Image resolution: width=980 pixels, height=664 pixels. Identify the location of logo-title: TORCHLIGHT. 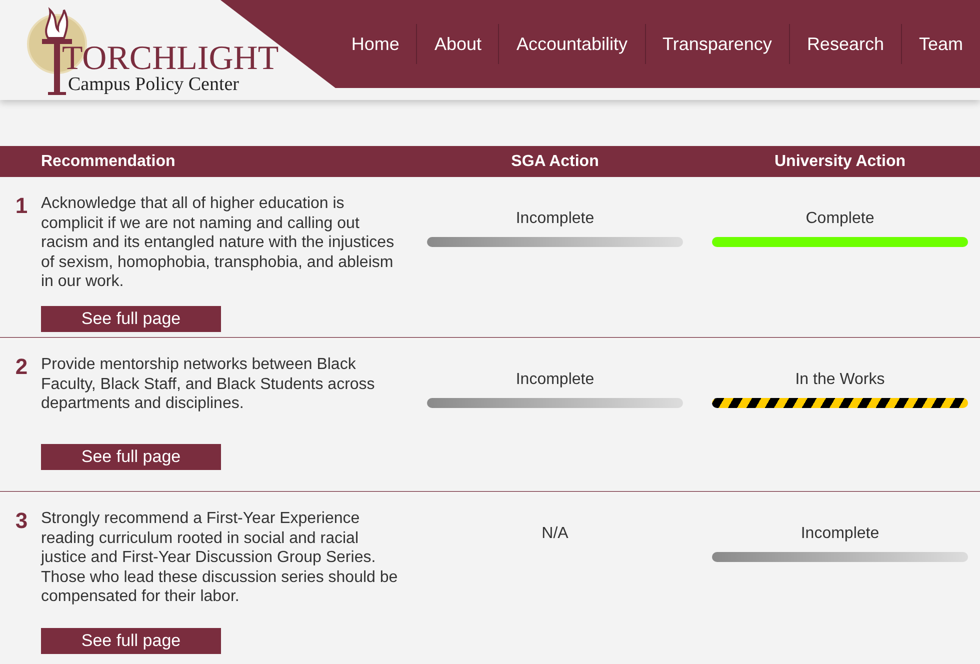
(170, 59).